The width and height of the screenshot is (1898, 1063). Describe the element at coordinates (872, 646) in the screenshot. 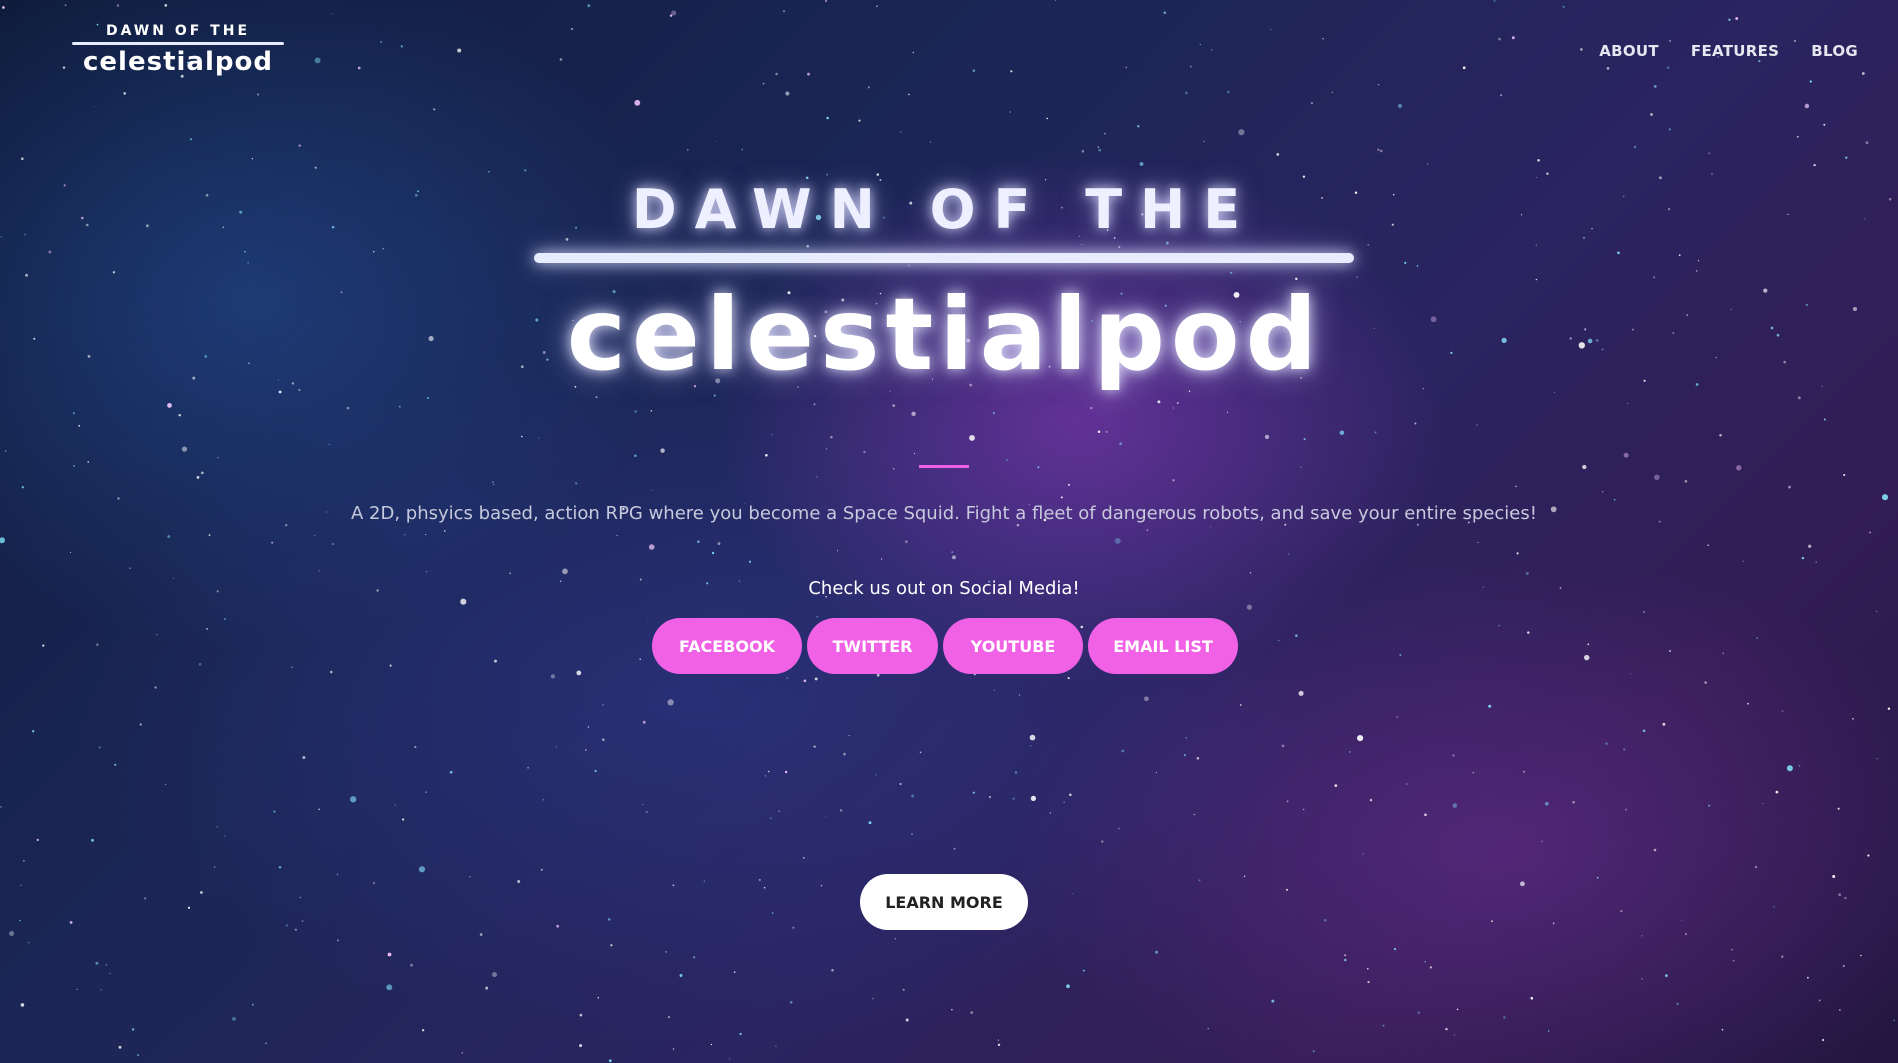

I see `twitter-button: TWITTER` at that location.